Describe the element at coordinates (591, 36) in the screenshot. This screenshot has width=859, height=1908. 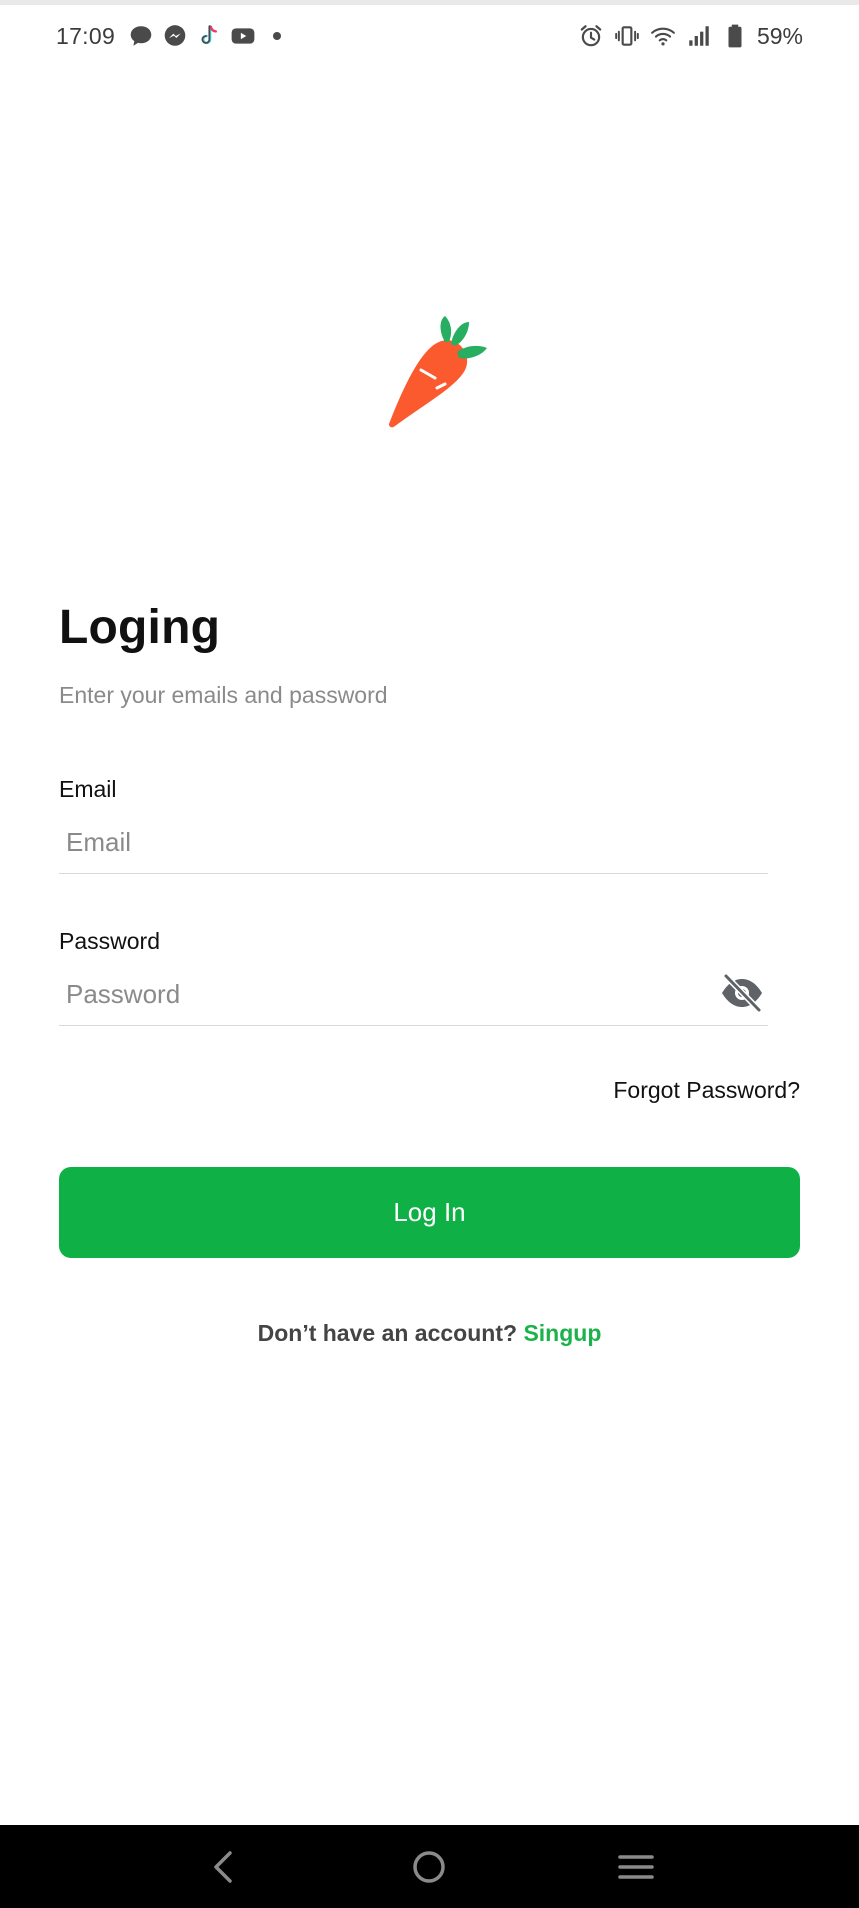
I see `alarm-icon` at that location.